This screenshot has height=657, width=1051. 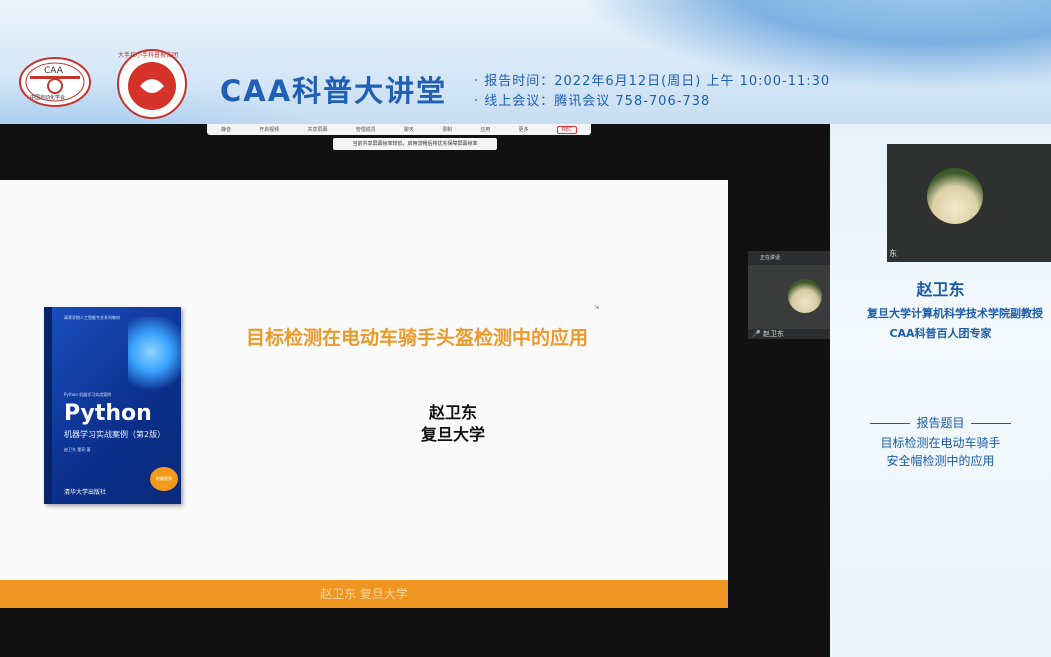 What do you see at coordinates (955, 313) in the screenshot?
I see `speaker-title: 复旦大学计算机科学技术学院副教授` at bounding box center [955, 313].